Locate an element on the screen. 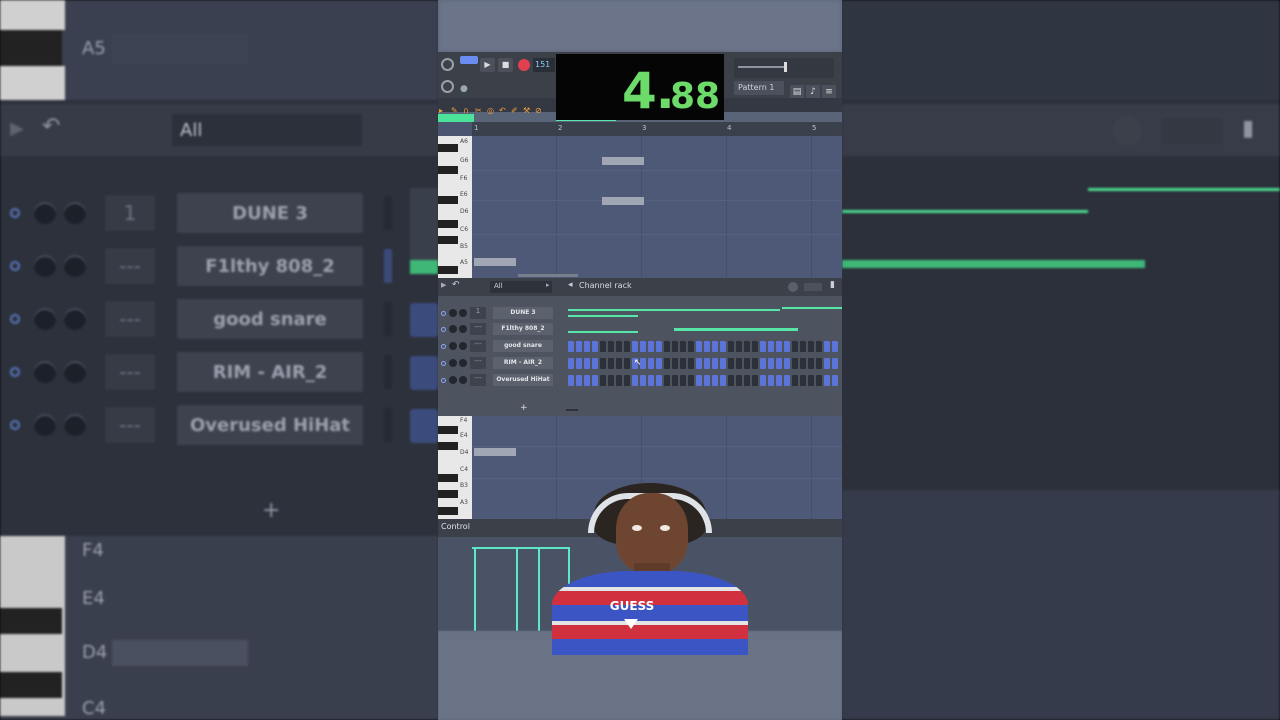 The height and width of the screenshot is (720, 1280). pattern-song-toggle is located at coordinates (469, 60).